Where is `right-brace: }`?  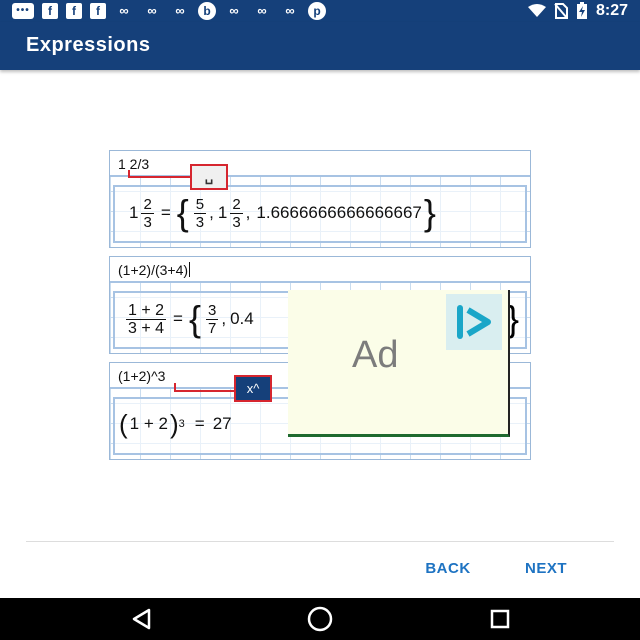 right-brace: } is located at coordinates (429, 212).